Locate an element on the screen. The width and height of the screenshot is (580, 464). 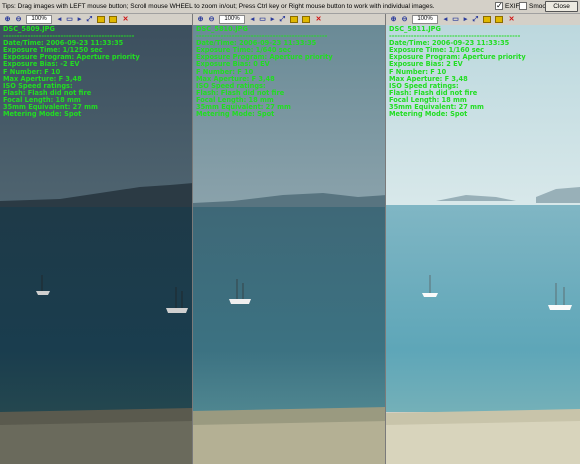
exif-checkbox-label: EXIF is located at coordinates (512, 6).